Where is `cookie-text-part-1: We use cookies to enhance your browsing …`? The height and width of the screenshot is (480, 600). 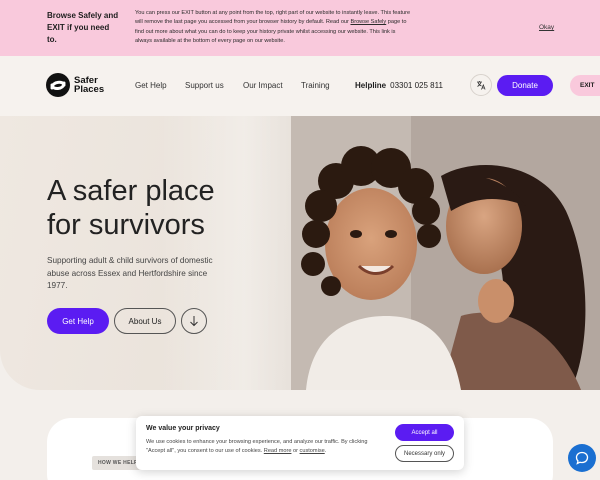
cookie-text-part-1: We use cookies to enhance your browsing … is located at coordinates (257, 446).